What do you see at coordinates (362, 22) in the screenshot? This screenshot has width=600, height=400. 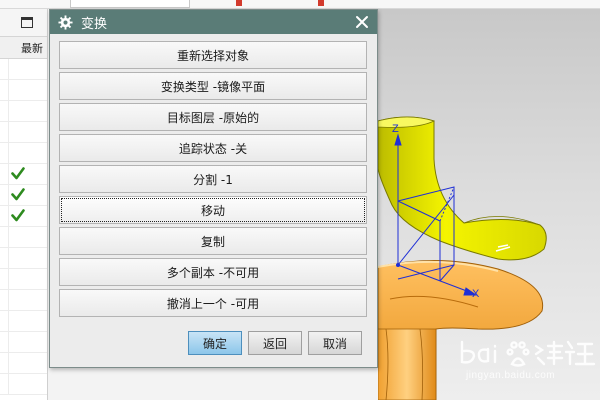 I see `close-icon` at bounding box center [362, 22].